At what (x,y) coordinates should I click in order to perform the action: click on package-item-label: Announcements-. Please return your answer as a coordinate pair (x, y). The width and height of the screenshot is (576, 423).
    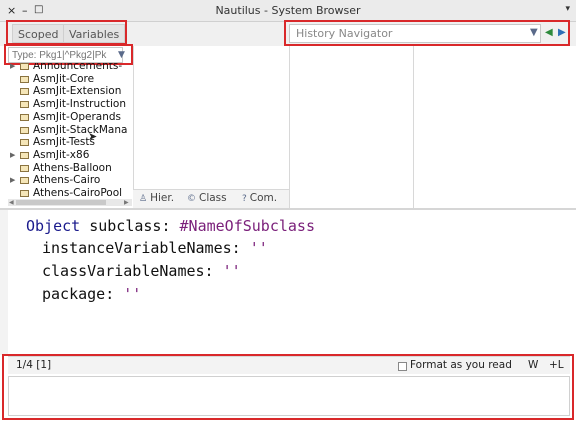
    Looking at the image, I should click on (78, 67).